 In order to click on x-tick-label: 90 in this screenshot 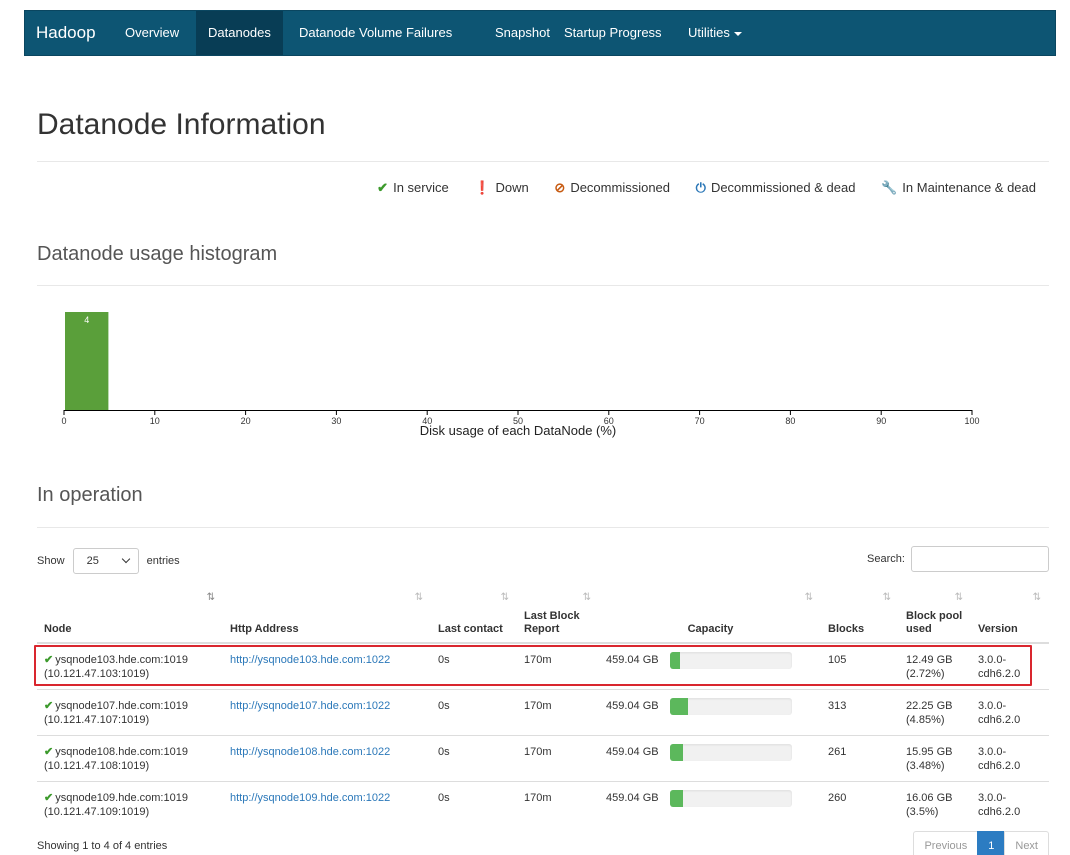, I will do `click(881, 421)`.